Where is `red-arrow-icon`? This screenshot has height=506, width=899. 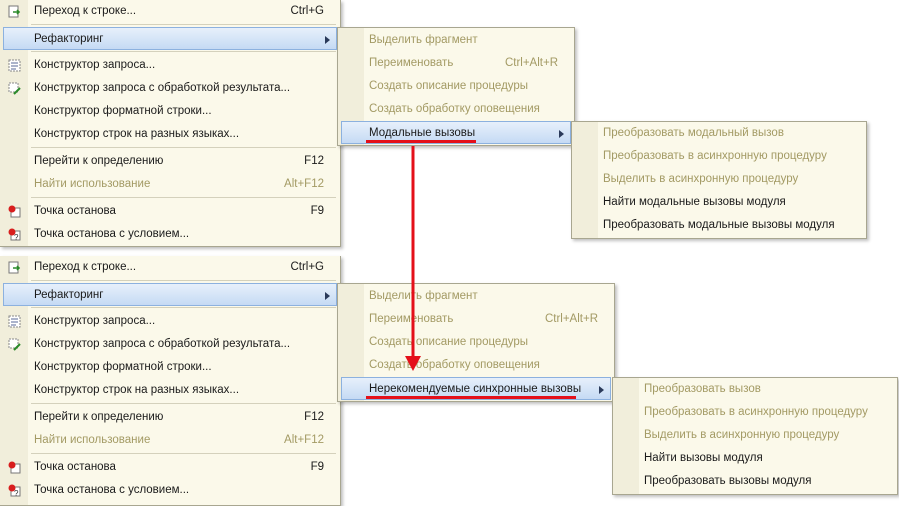
red-arrow-icon is located at coordinates (413, 258).